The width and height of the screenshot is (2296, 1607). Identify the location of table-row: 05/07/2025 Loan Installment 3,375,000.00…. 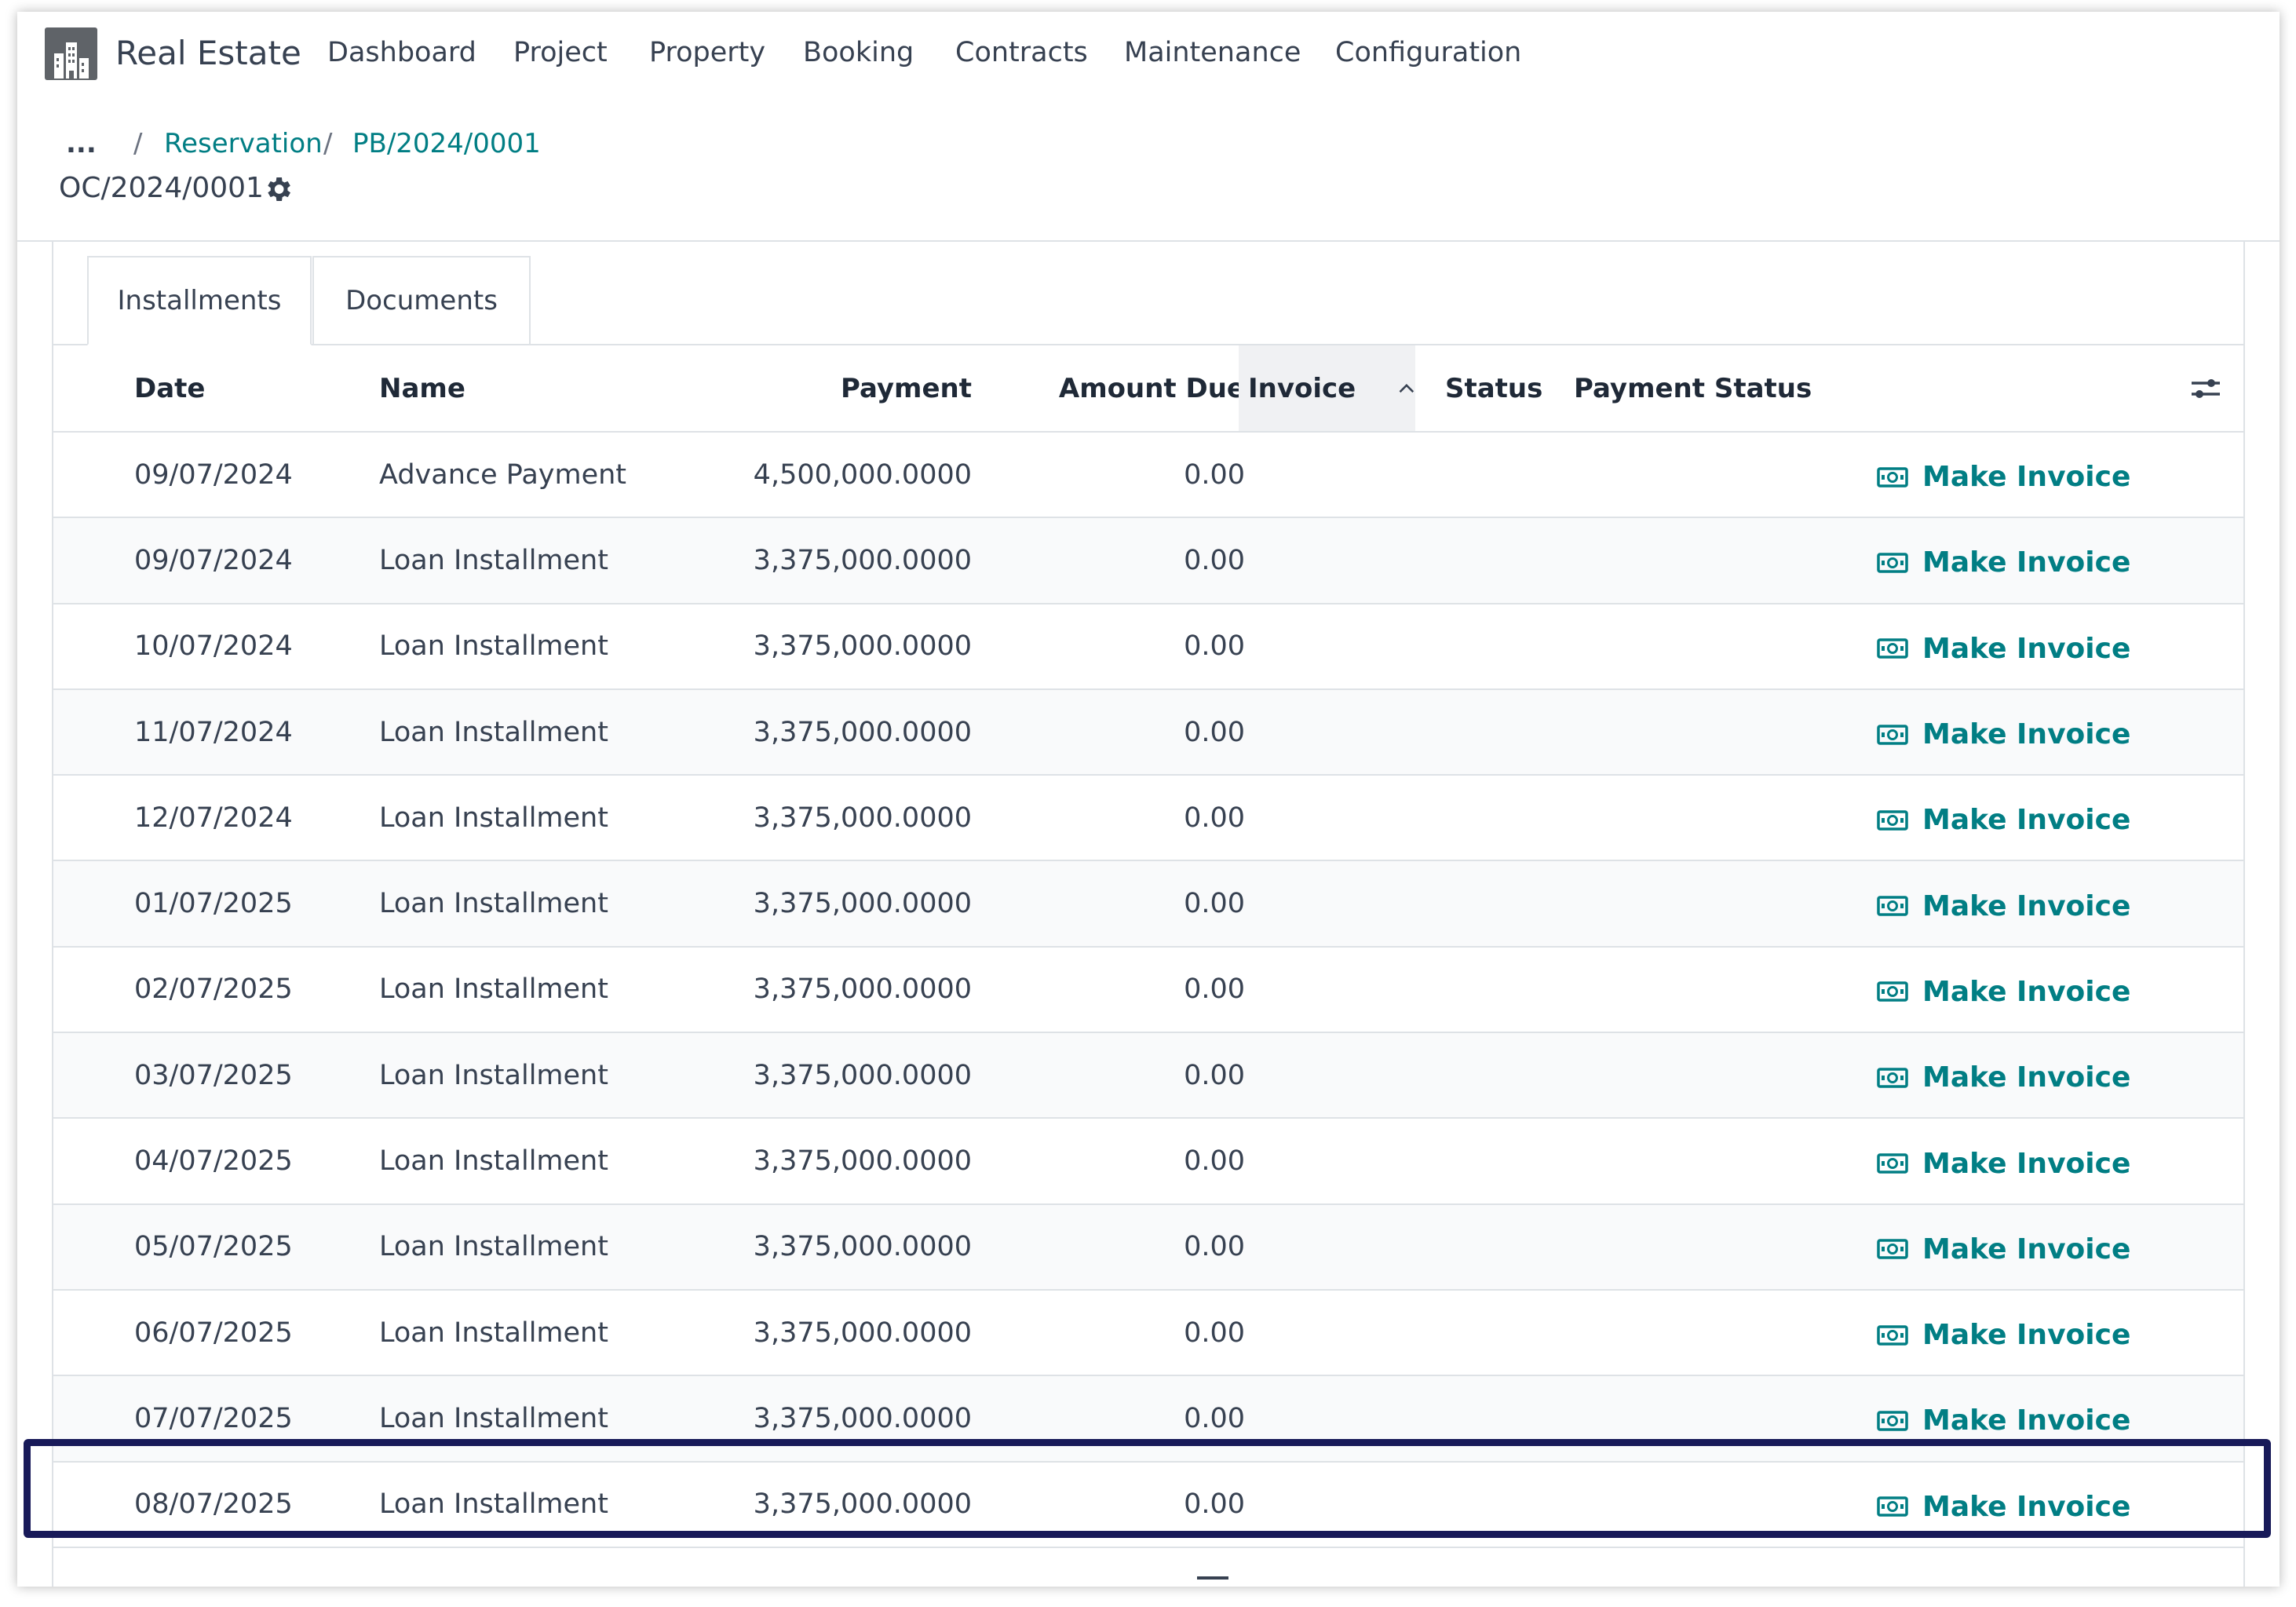
(1148, 1247).